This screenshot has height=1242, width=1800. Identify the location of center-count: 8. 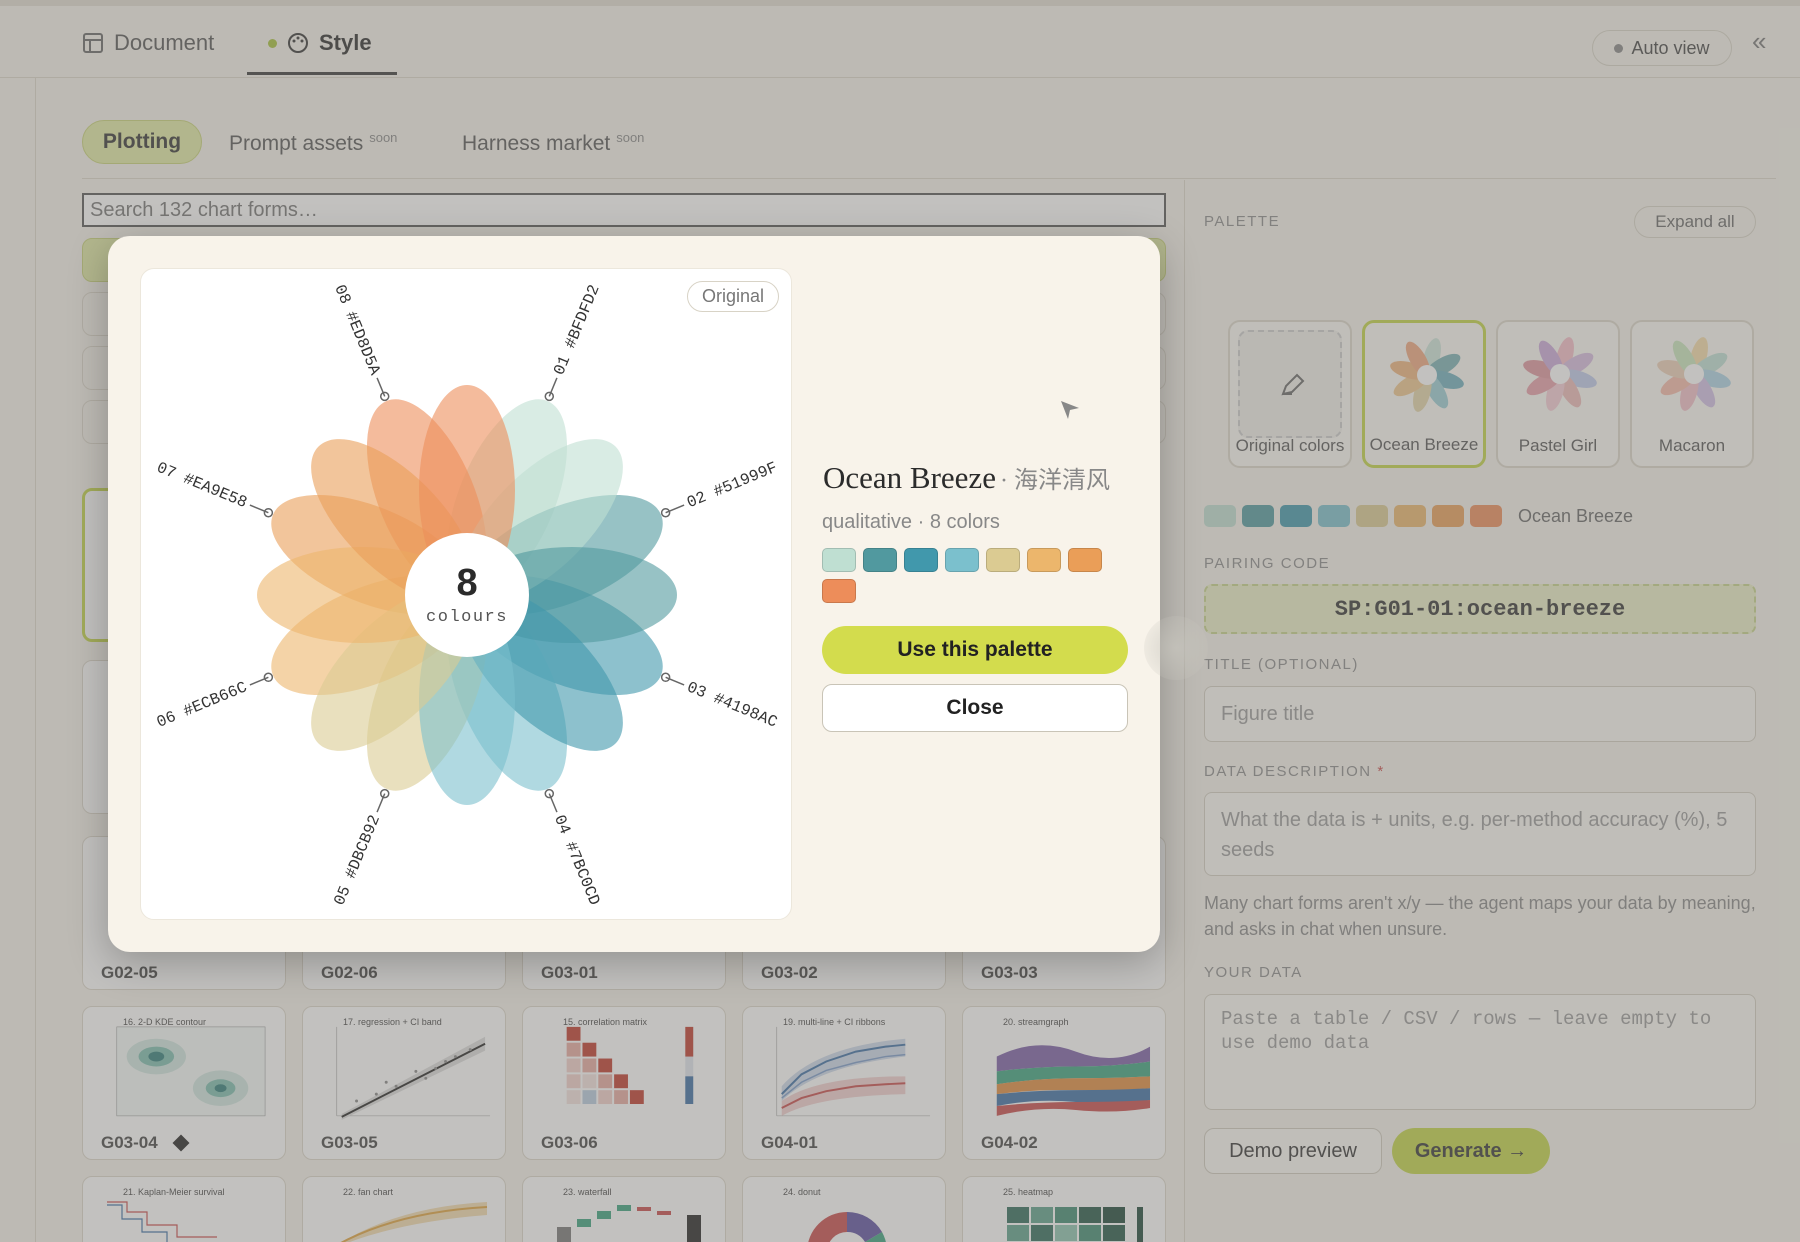
(466, 583).